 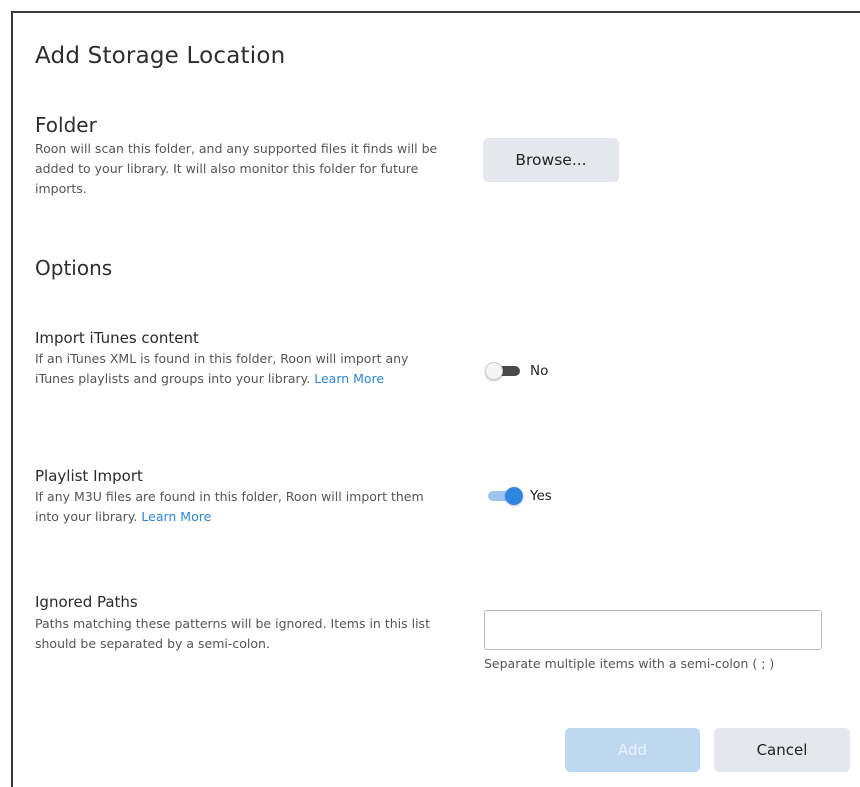 I want to click on playlist-learn-more-link: Learn More, so click(x=176, y=516).